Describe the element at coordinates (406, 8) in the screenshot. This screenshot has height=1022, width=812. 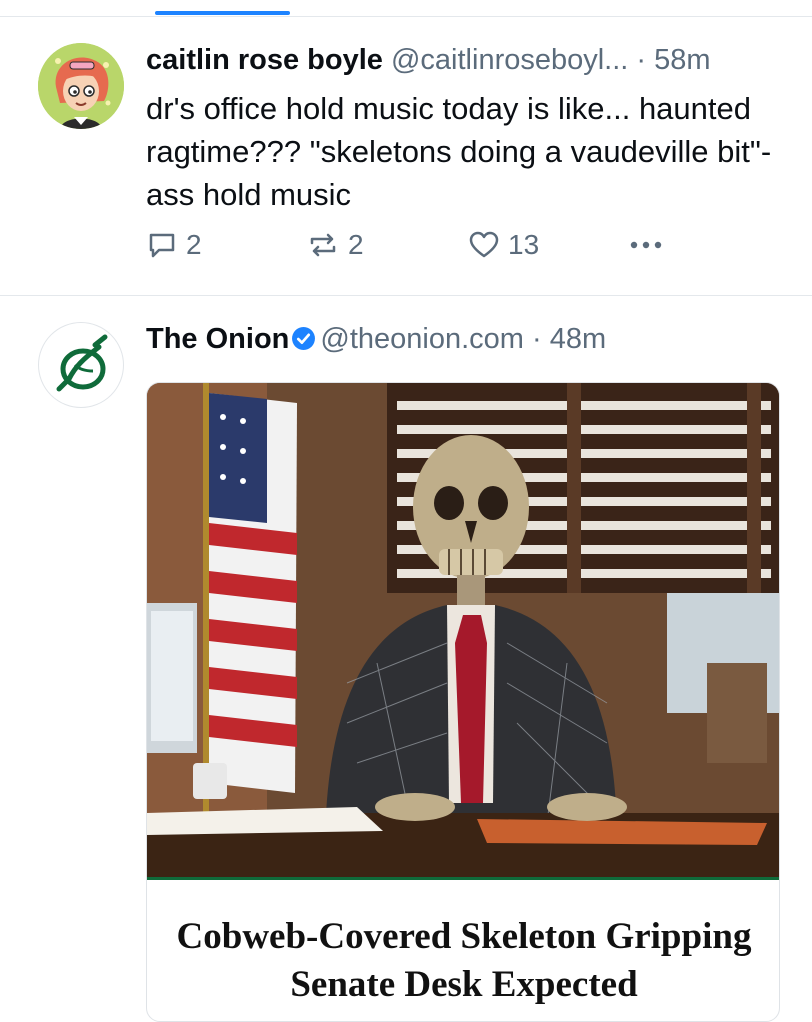
I see `feed-tab-bar` at that location.